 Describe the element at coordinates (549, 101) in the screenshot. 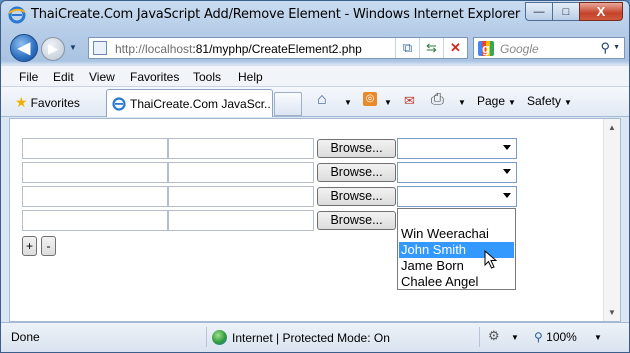

I see `safety-menu: Safety ▼` at that location.